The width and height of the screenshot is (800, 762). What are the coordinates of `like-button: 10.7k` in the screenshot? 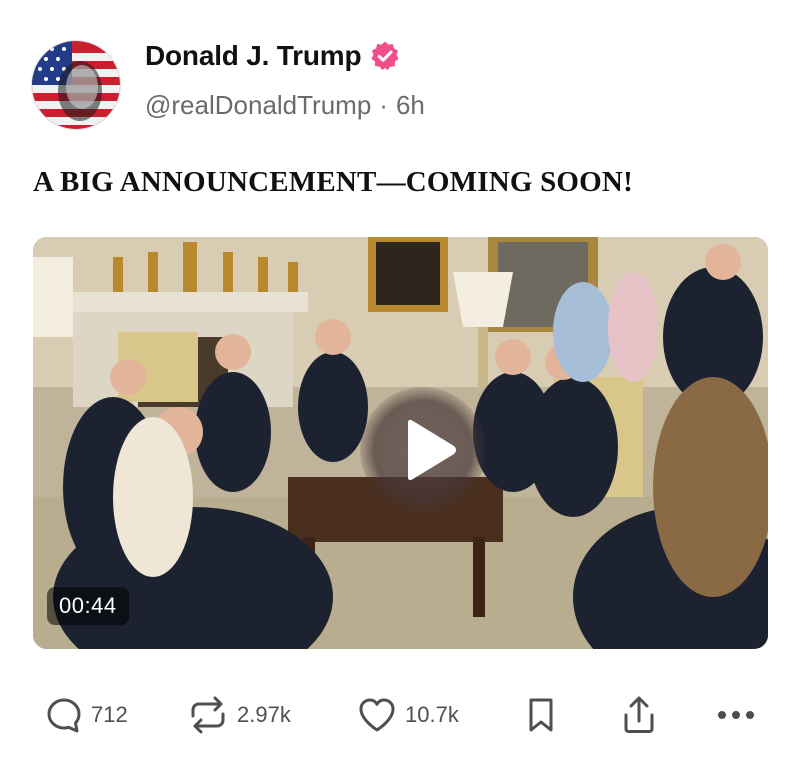 It's located at (408, 715).